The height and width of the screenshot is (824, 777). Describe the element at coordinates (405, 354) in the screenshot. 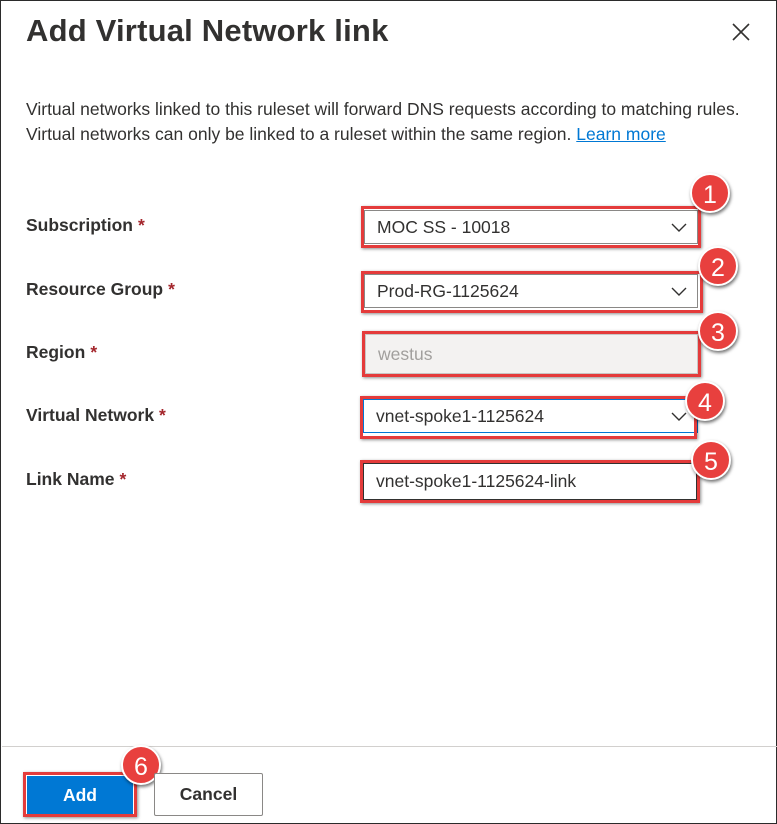

I see `region-value: westus` at that location.